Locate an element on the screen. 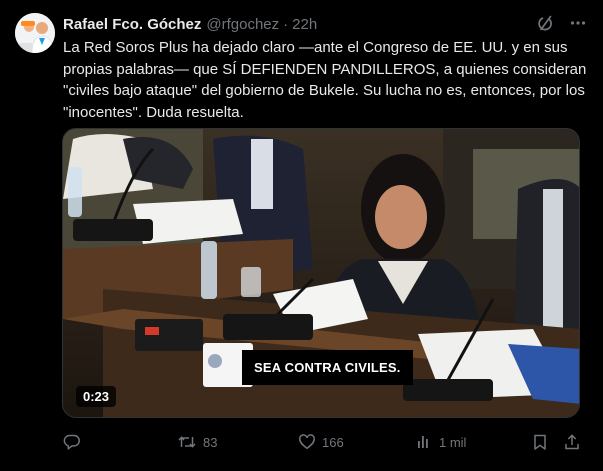 This screenshot has width=603, height=471. retweet-button: 83 is located at coordinates (197, 442).